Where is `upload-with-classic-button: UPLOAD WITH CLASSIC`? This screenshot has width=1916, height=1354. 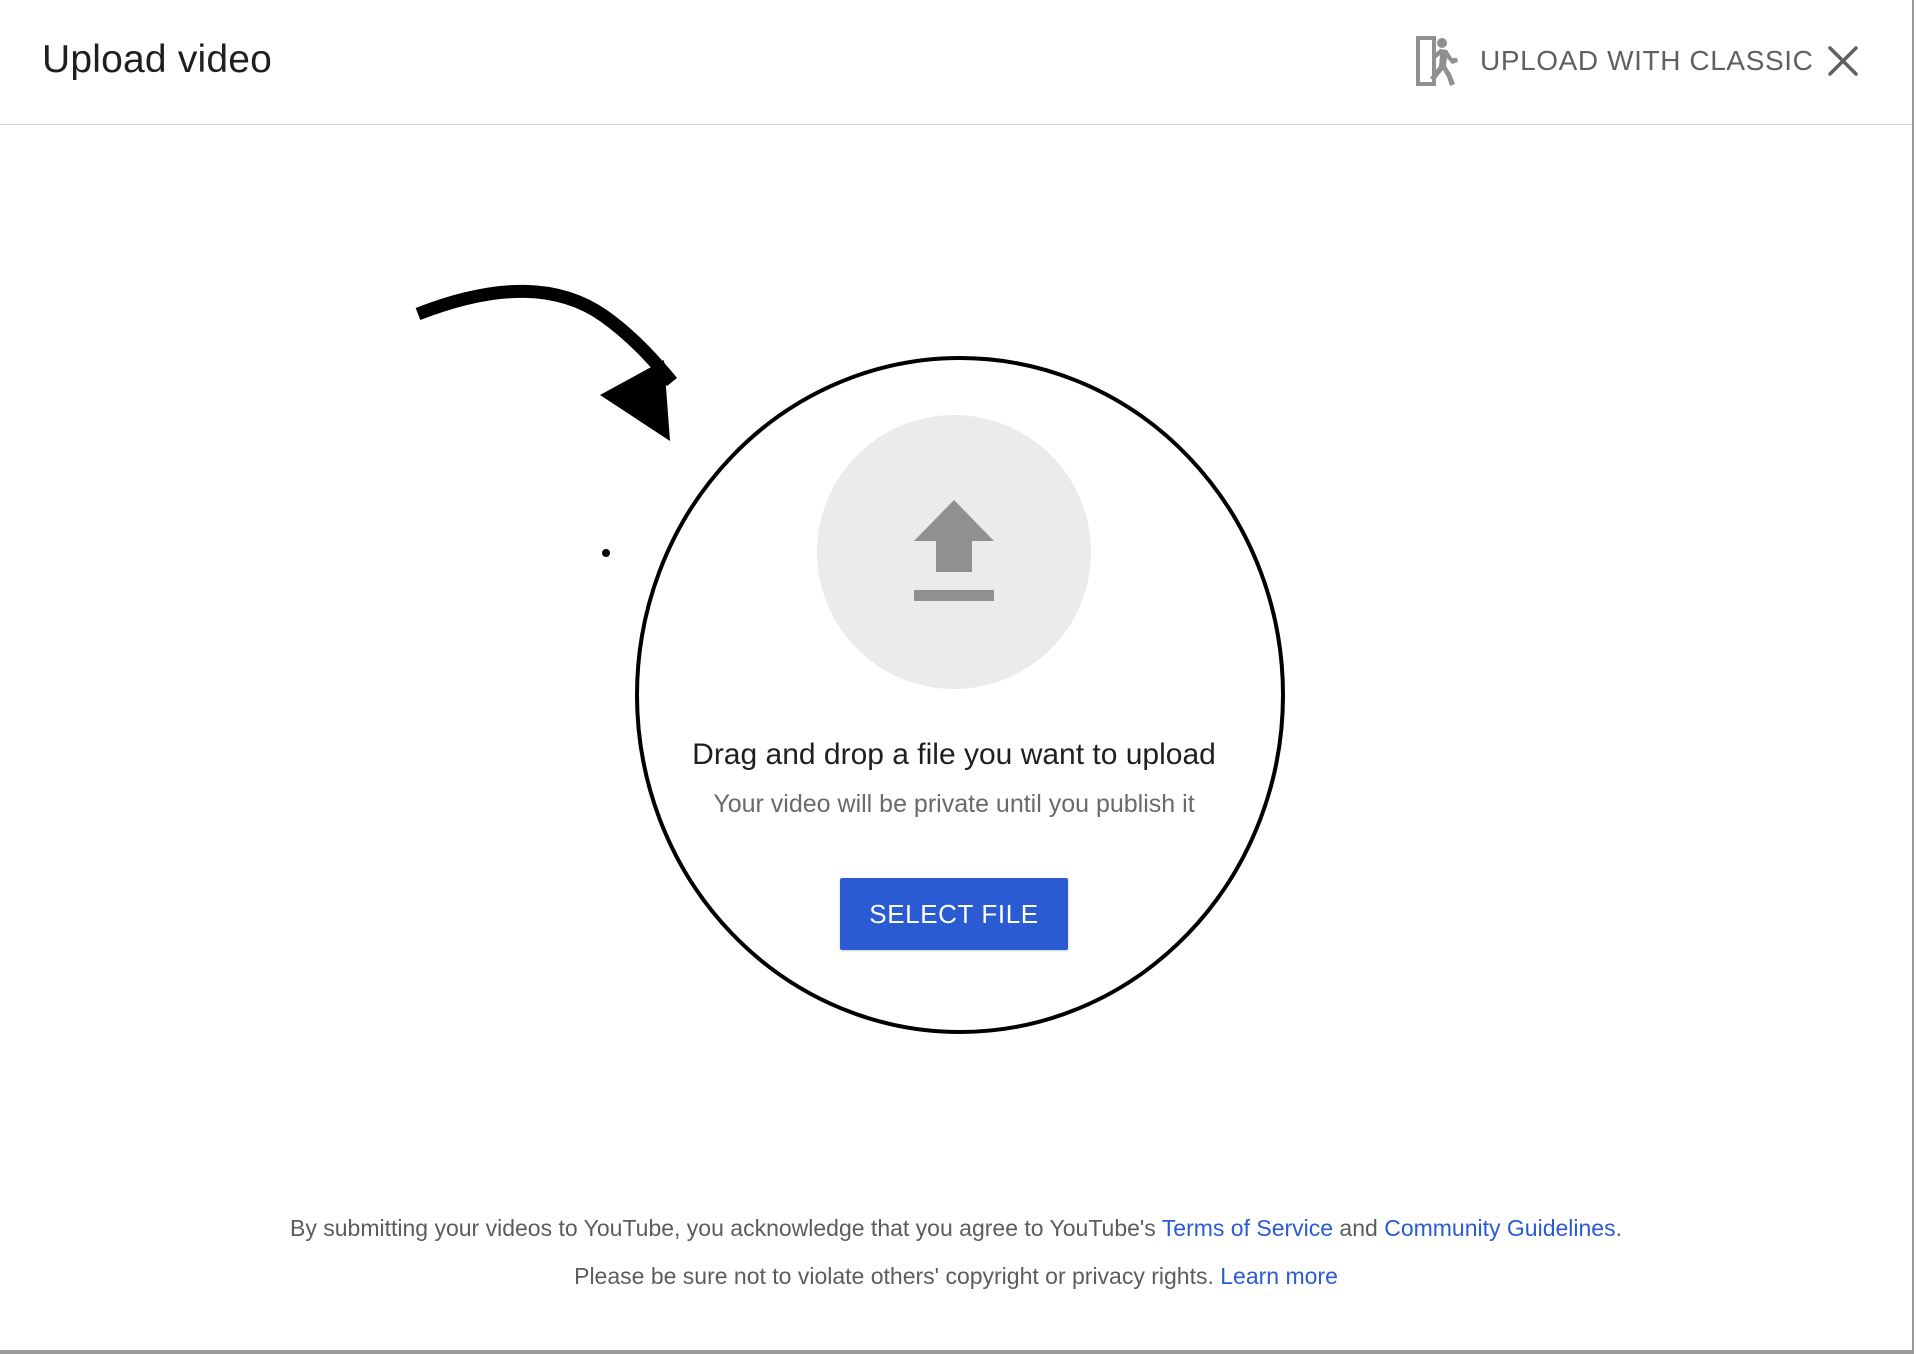 upload-with-classic-button: UPLOAD WITH CLASSIC is located at coordinates (1613, 61).